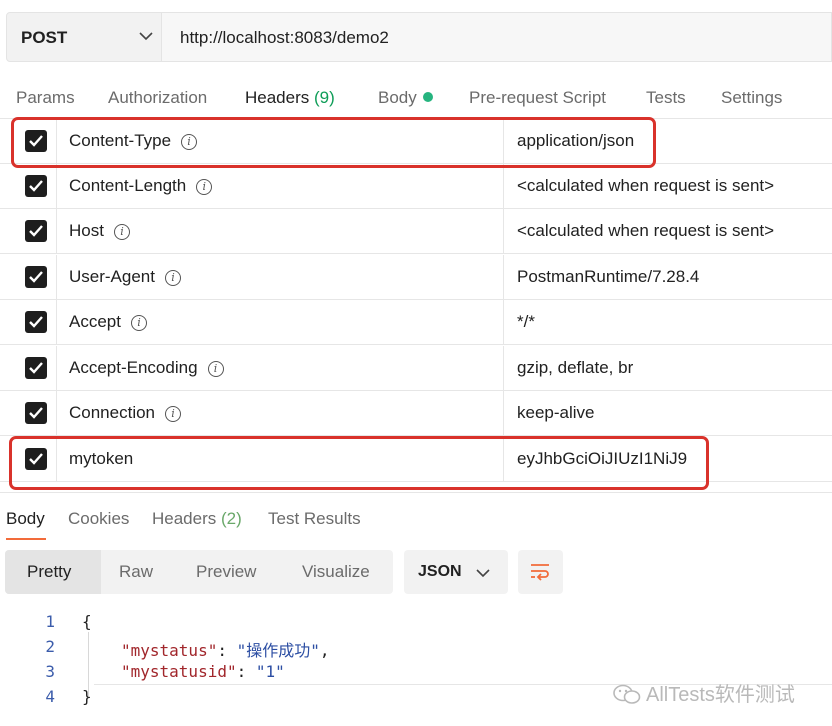 The image size is (832, 726). Describe the element at coordinates (397, 97) in the screenshot. I see `tab-body-label: Body` at that location.